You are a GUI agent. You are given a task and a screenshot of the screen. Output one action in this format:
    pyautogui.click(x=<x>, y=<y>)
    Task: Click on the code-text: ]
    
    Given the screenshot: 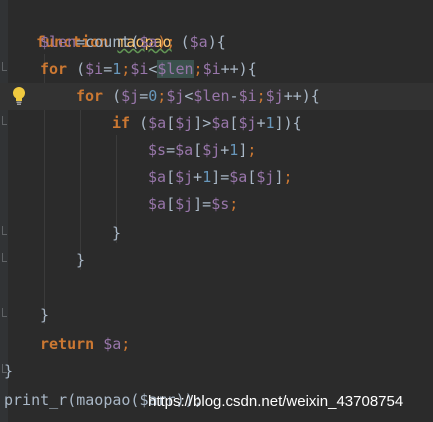 What is the action you would take?
    pyautogui.click(x=243, y=150)
    